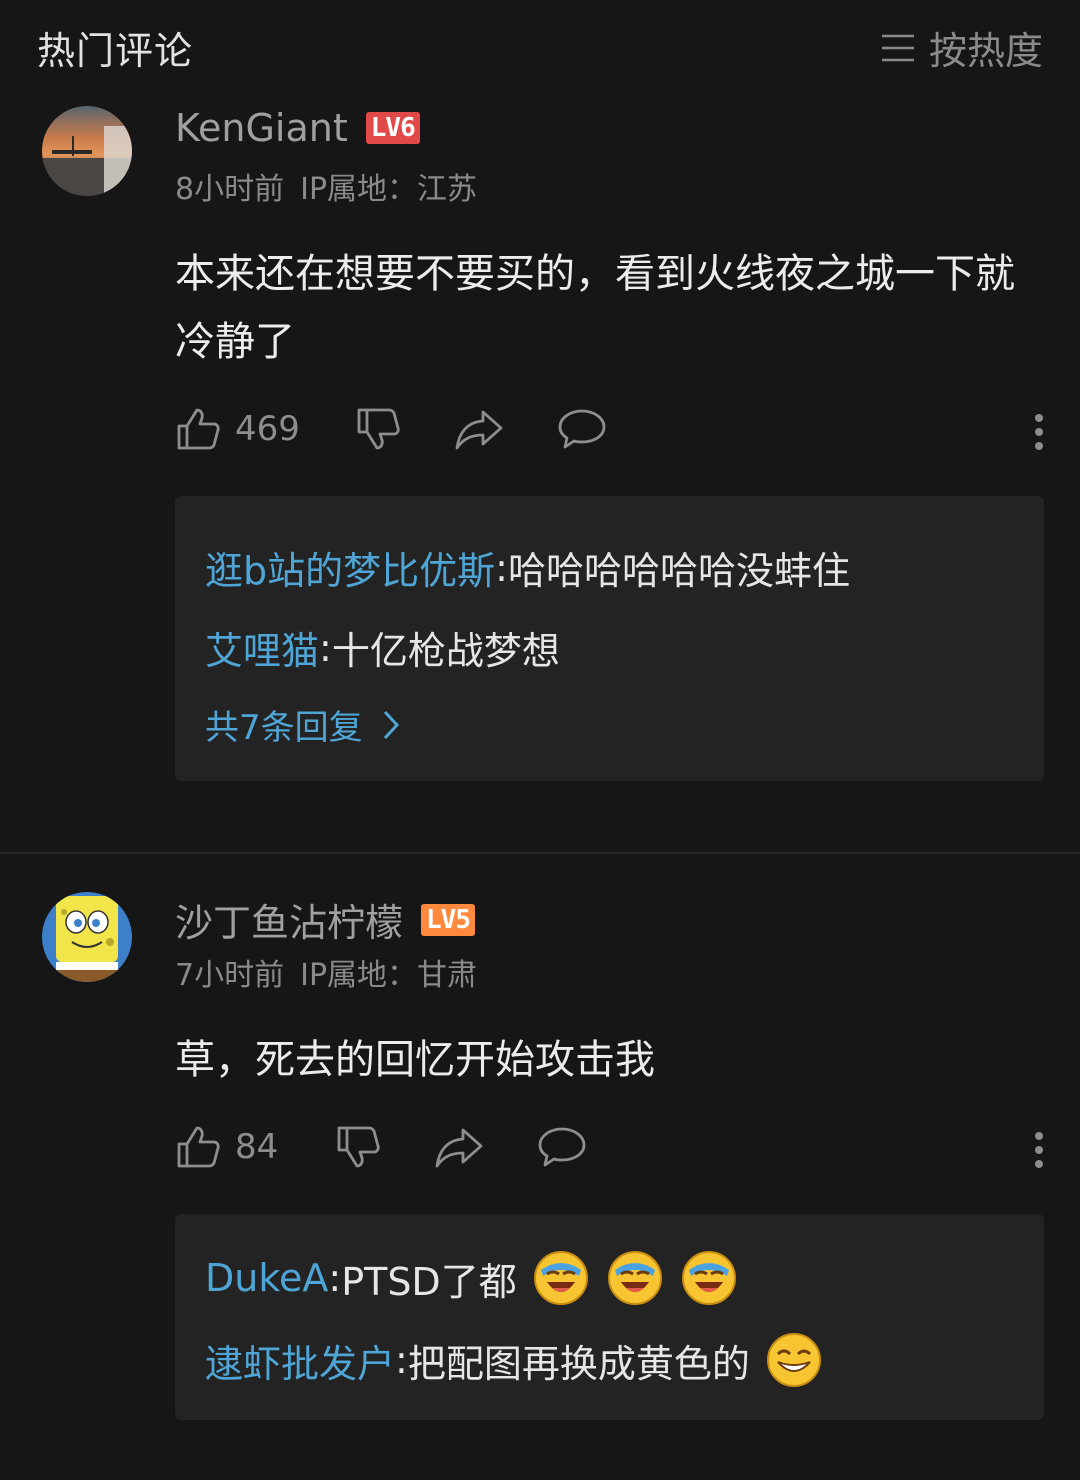  I want to click on comment-divider, so click(540, 853).